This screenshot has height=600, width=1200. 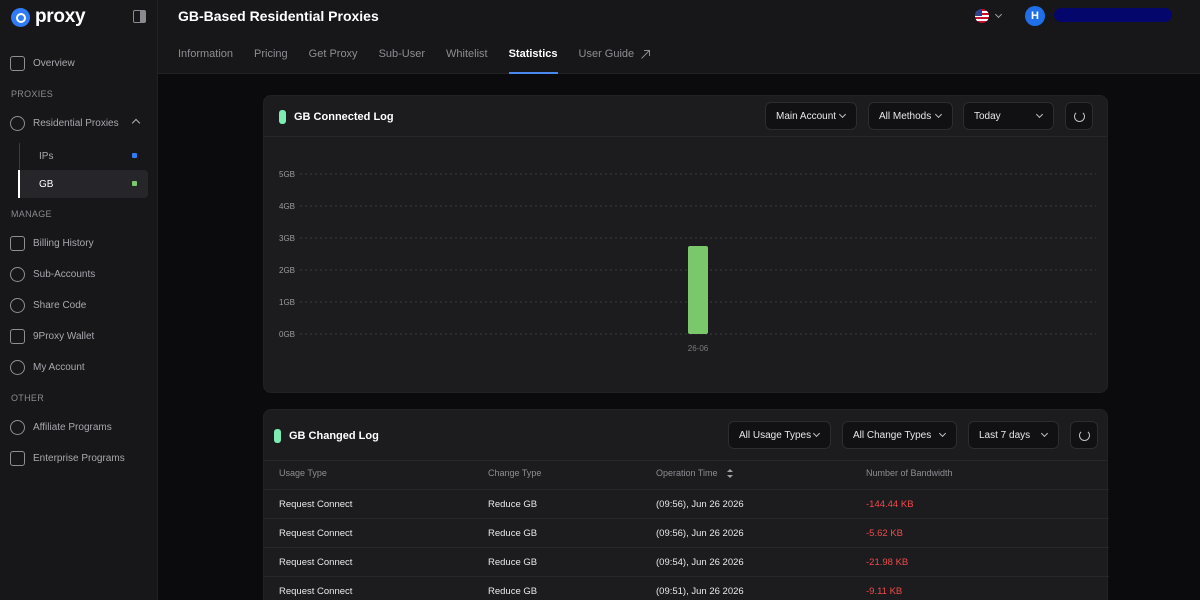 I want to click on y-tick-label: 5GB, so click(x=287, y=174).